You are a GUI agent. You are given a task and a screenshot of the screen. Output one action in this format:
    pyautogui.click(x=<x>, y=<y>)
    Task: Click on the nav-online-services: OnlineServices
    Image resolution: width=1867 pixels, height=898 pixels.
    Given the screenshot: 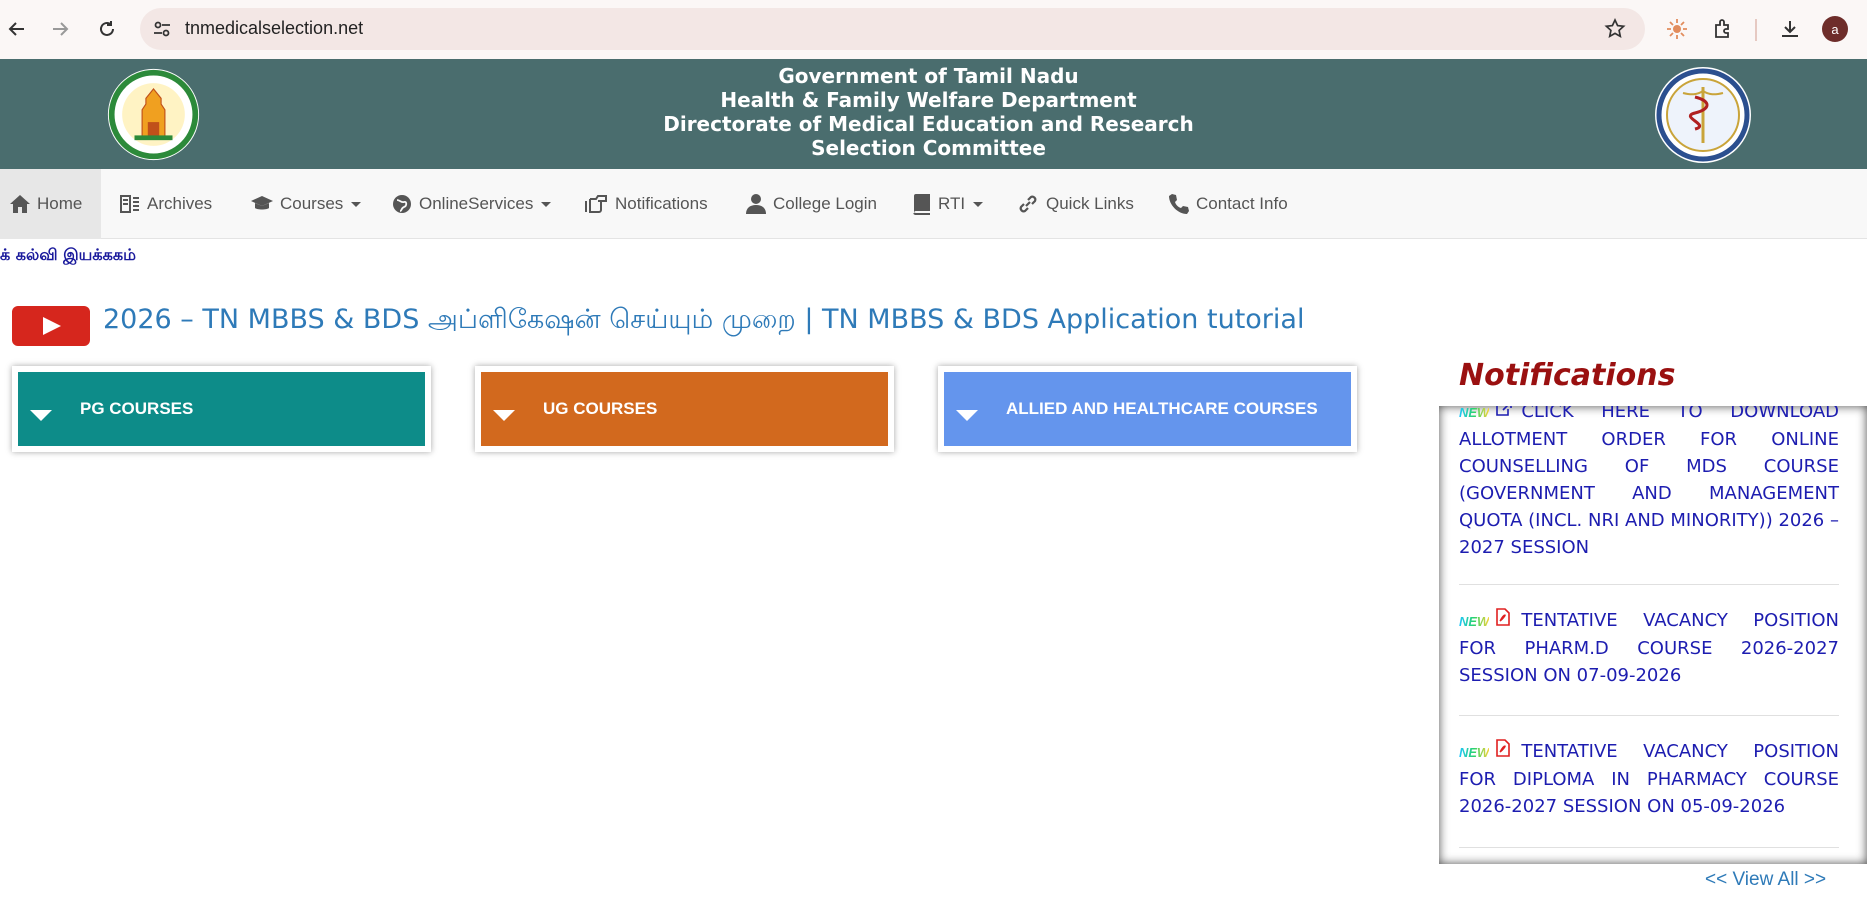 What is the action you would take?
    pyautogui.click(x=471, y=204)
    